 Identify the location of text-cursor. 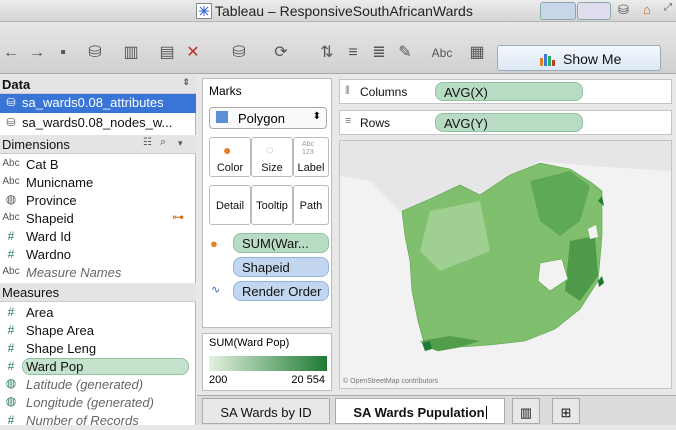
(486, 412).